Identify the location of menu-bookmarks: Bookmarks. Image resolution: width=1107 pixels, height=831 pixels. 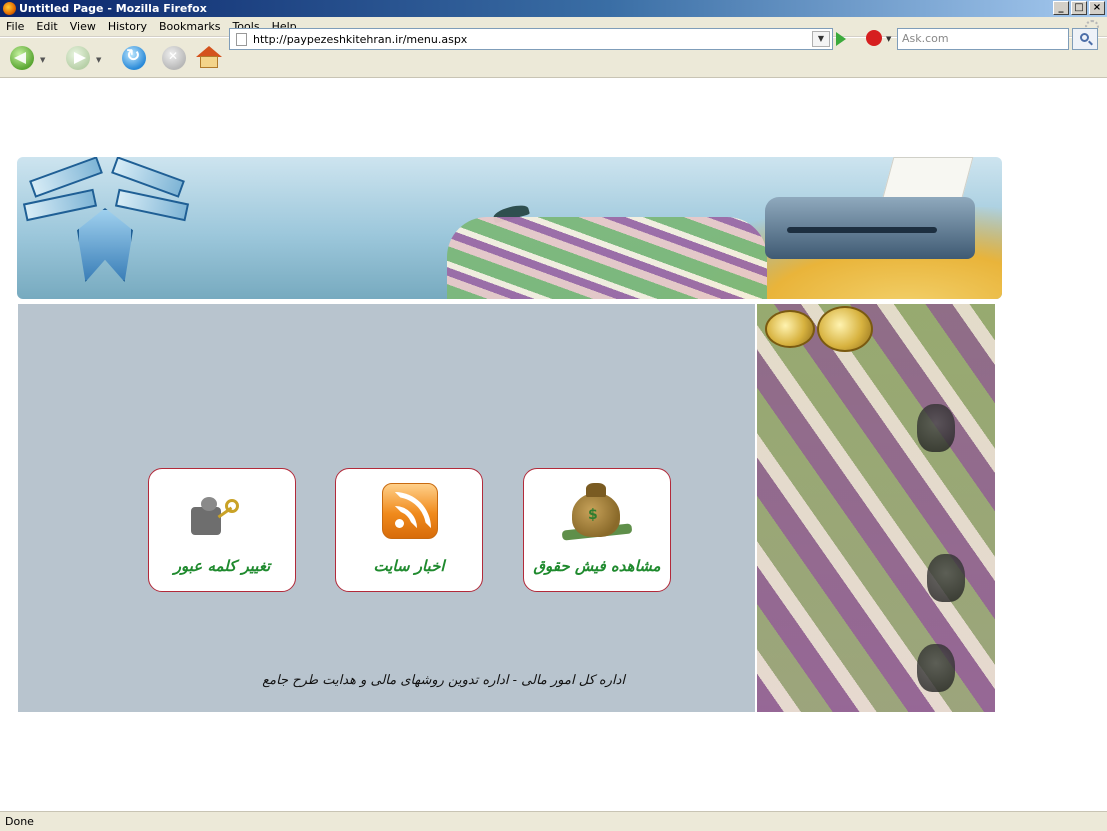
(189, 26).